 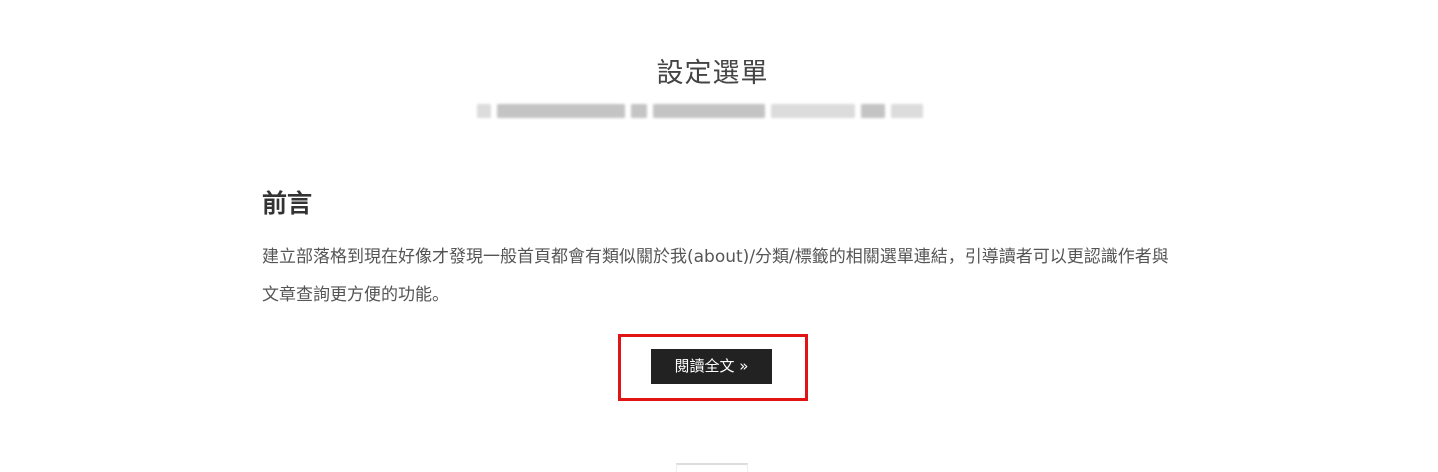 I want to click on read-more-button: 閱讀全文 », so click(x=711, y=366).